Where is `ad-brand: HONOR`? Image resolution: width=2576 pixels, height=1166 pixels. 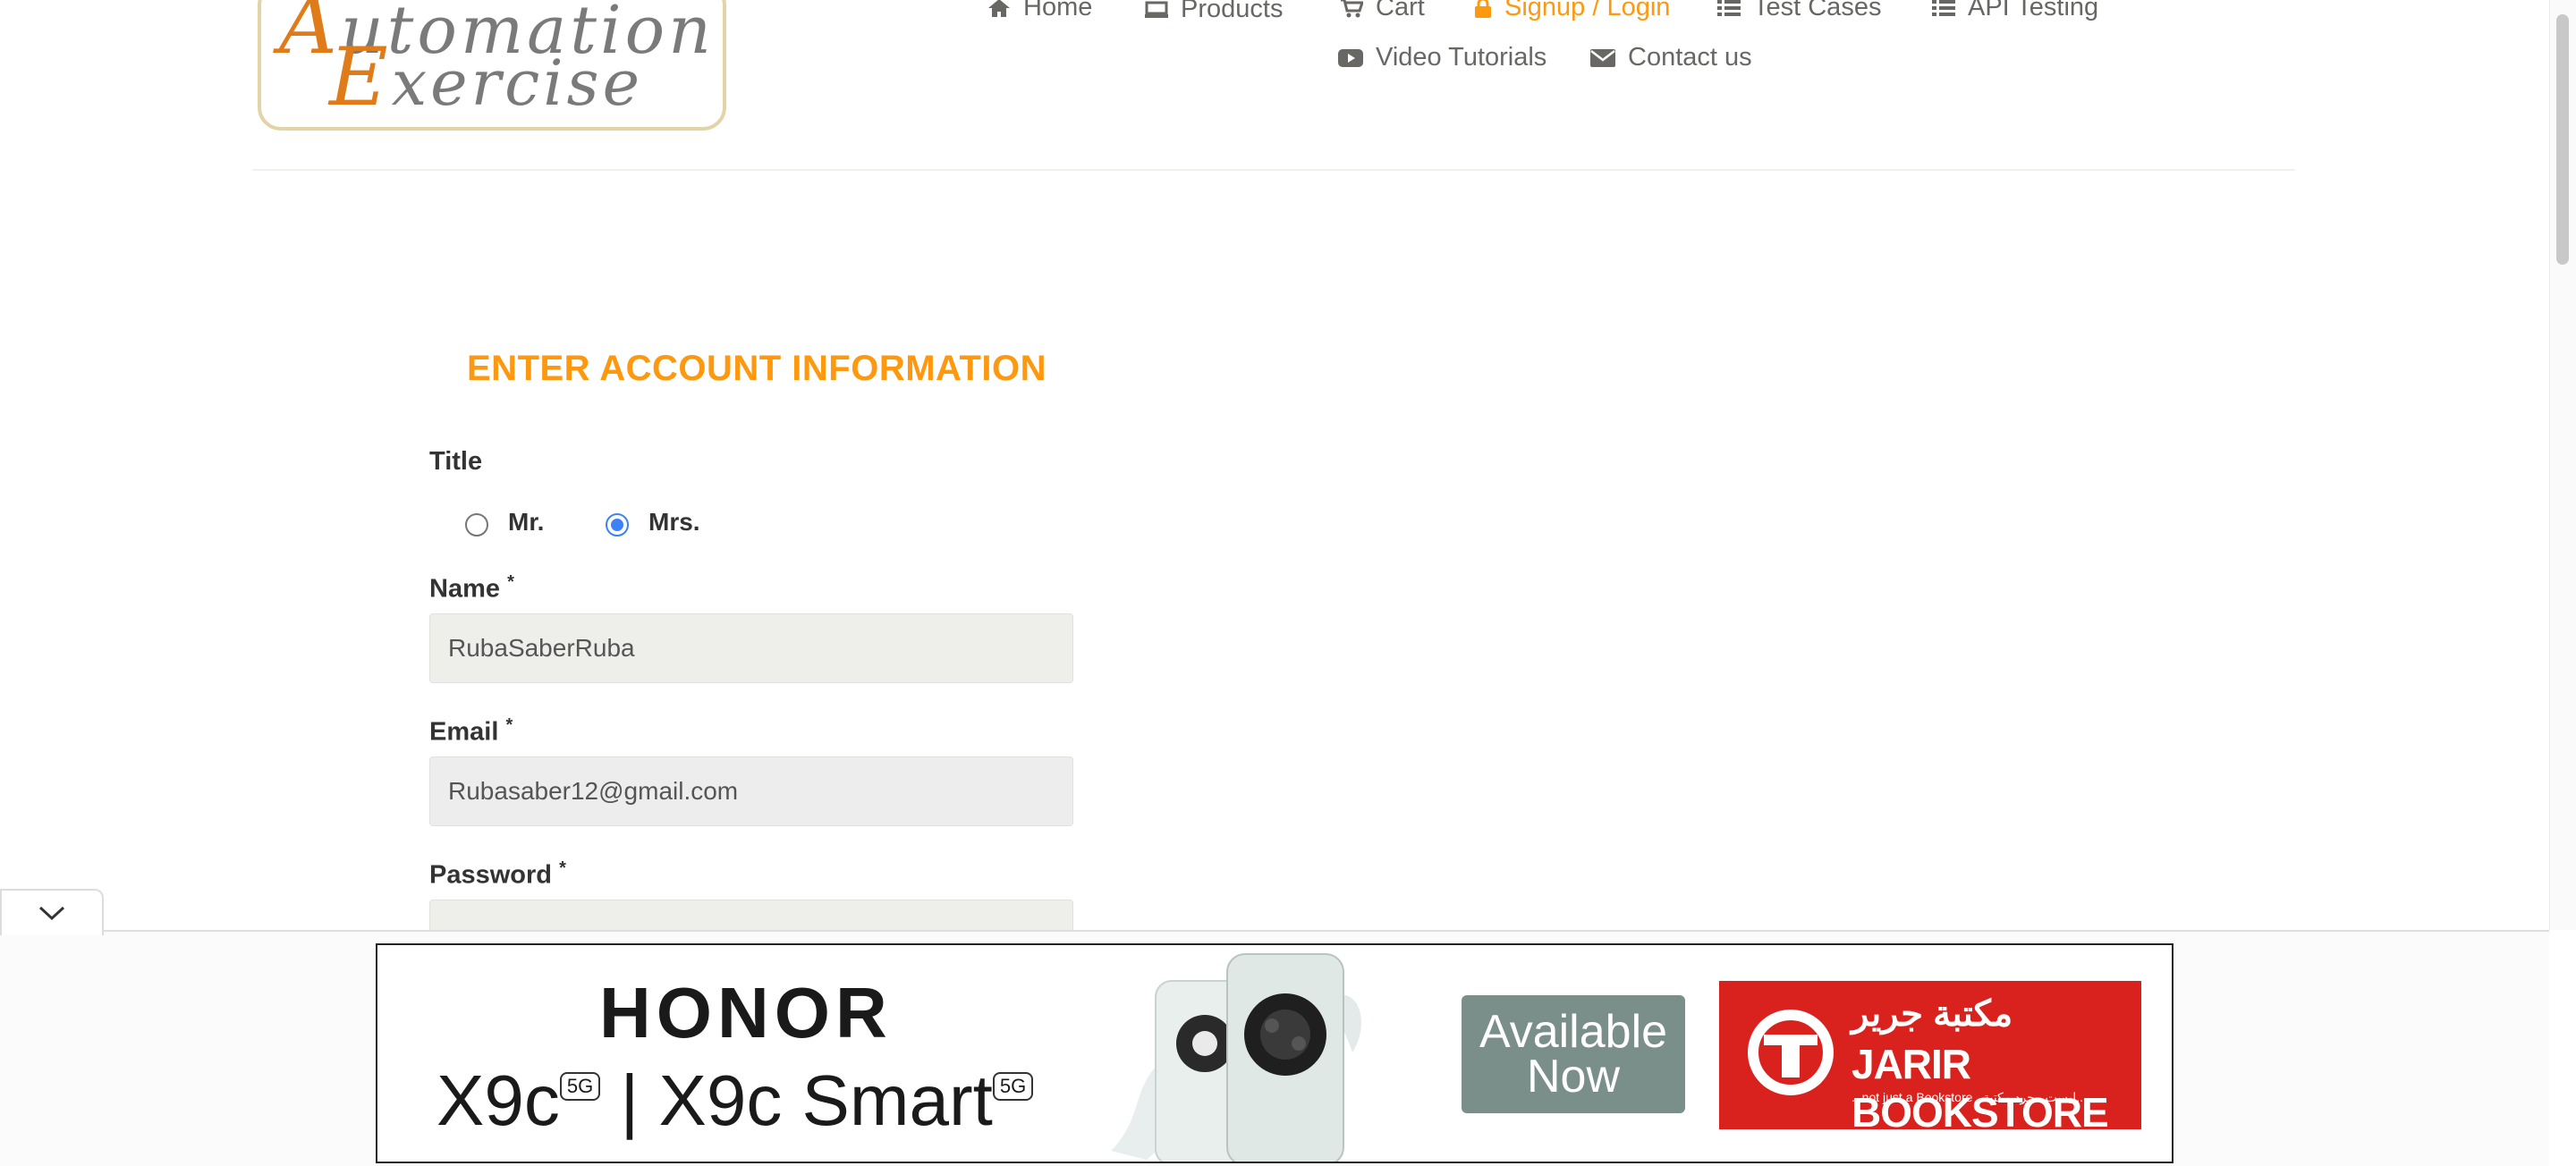
ad-brand: HONOR is located at coordinates (746, 1012).